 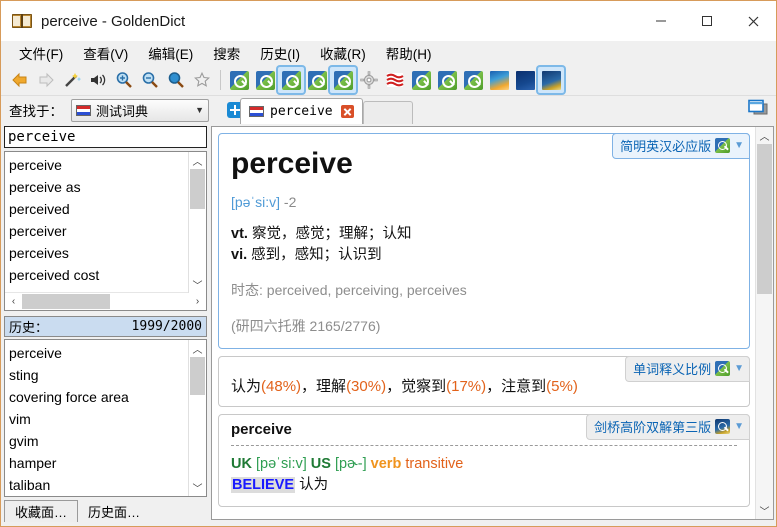 I want to click on menu-favorites: 收藏(R), so click(x=343, y=53).